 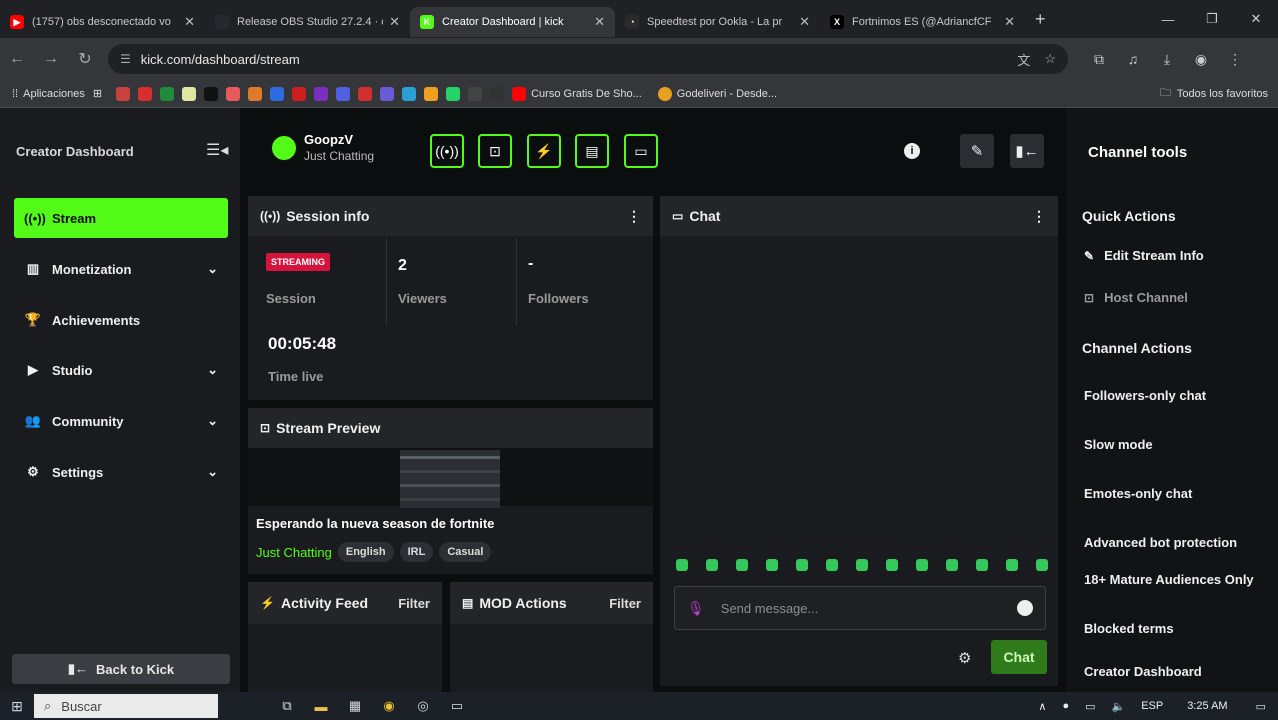 I want to click on close-window-icon: ✕, so click(x=1256, y=19).